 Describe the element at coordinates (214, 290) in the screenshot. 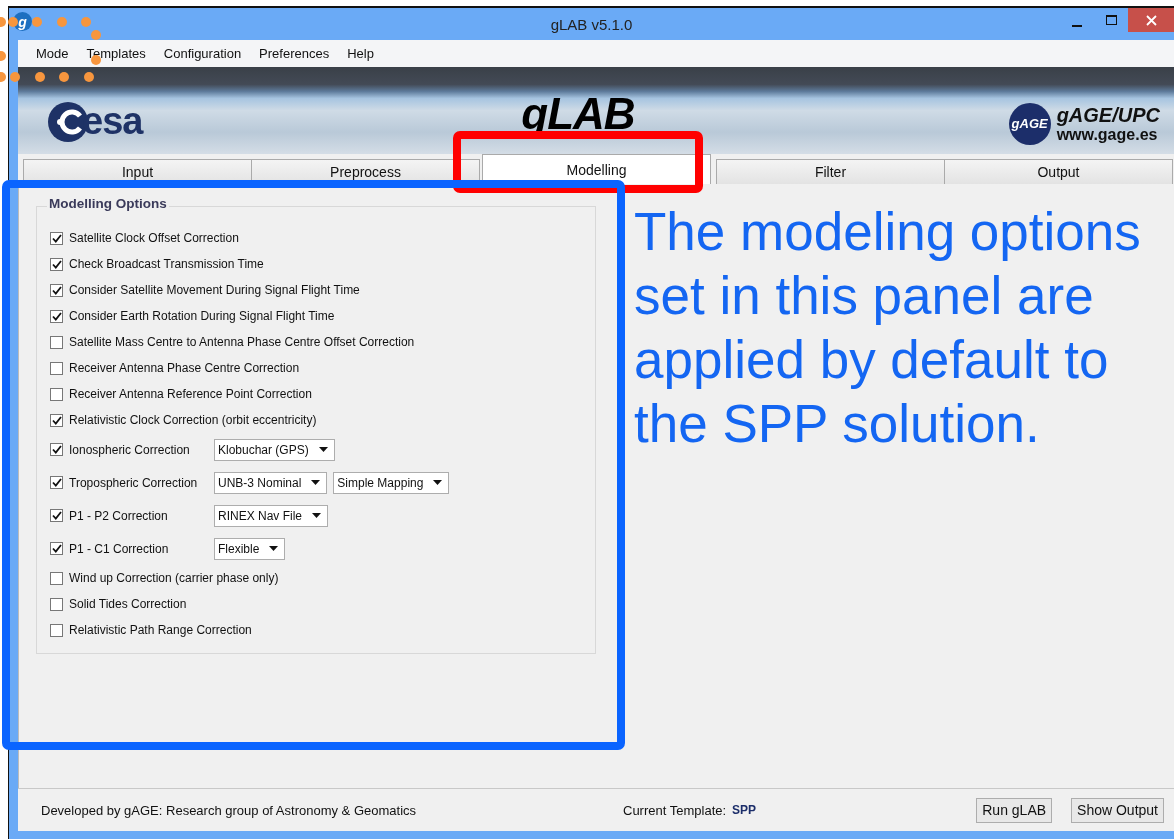

I see `option-label: Consider Satellite Movement During Signal Flight Time` at that location.